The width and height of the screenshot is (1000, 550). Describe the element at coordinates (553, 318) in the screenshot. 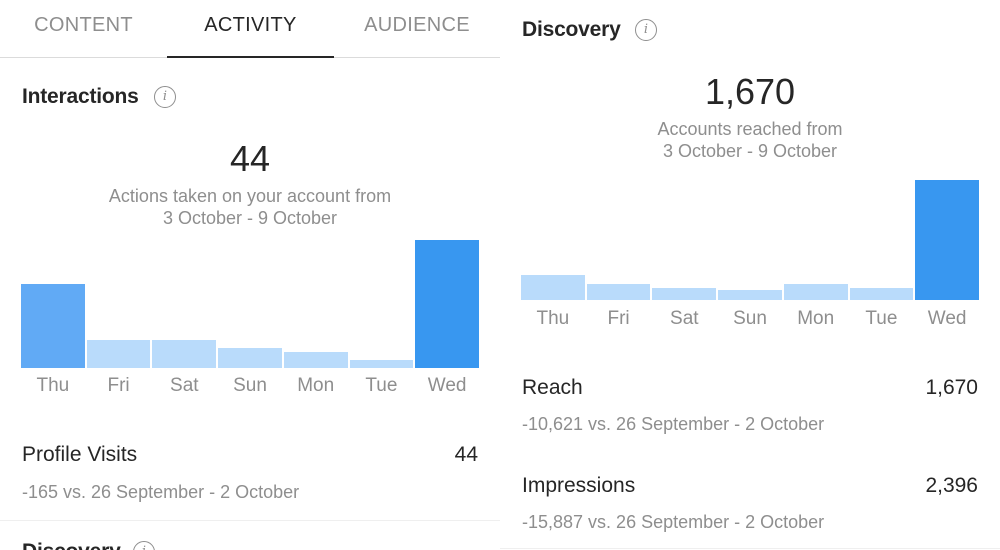

I see `discovery-label-thu: Thu` at that location.